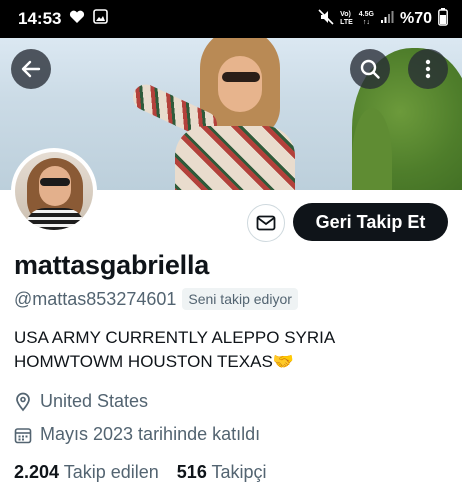 This screenshot has width=462, height=500. Describe the element at coordinates (240, 84) in the screenshot. I see `banner-person-face` at that location.